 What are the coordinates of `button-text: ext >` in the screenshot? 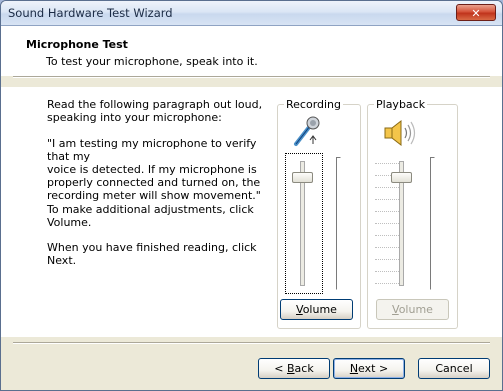 It's located at (373, 368).